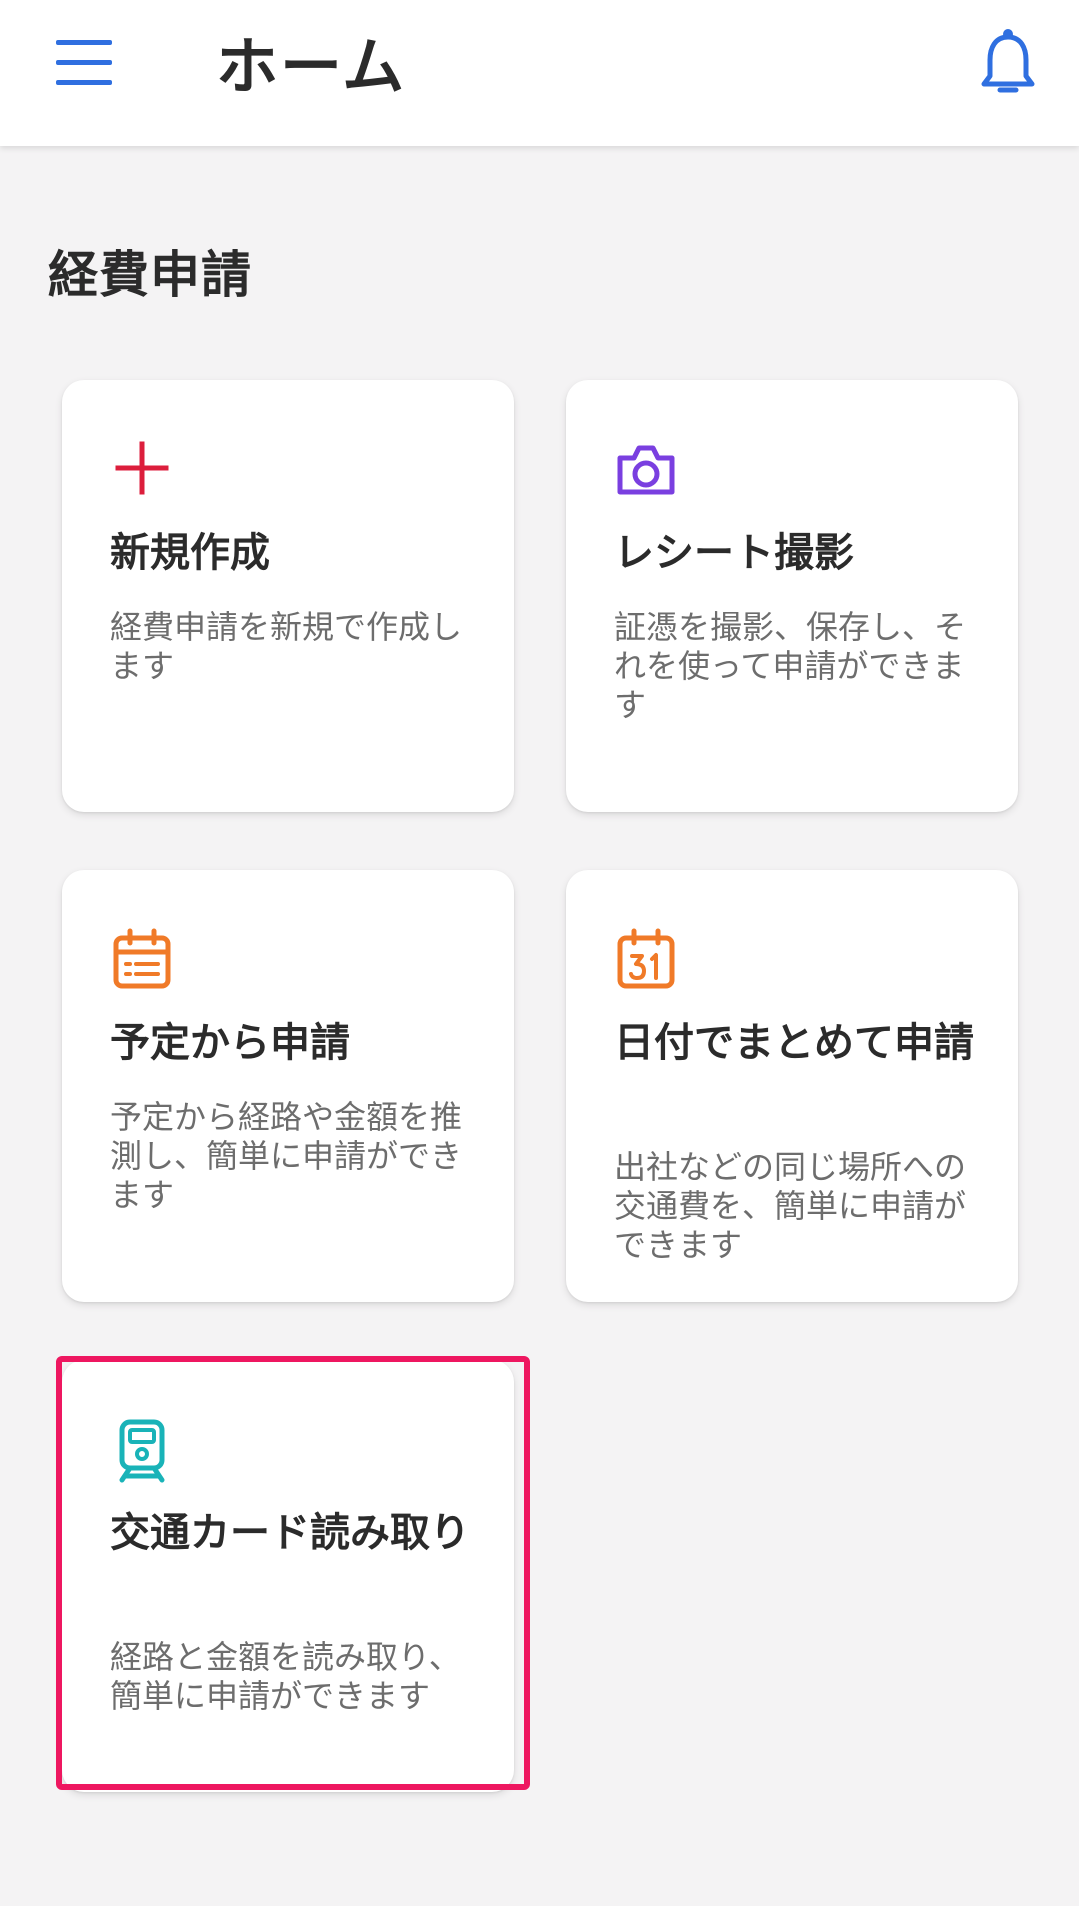 This screenshot has width=1079, height=1906. I want to click on card-title: 新規作成, so click(190, 553).